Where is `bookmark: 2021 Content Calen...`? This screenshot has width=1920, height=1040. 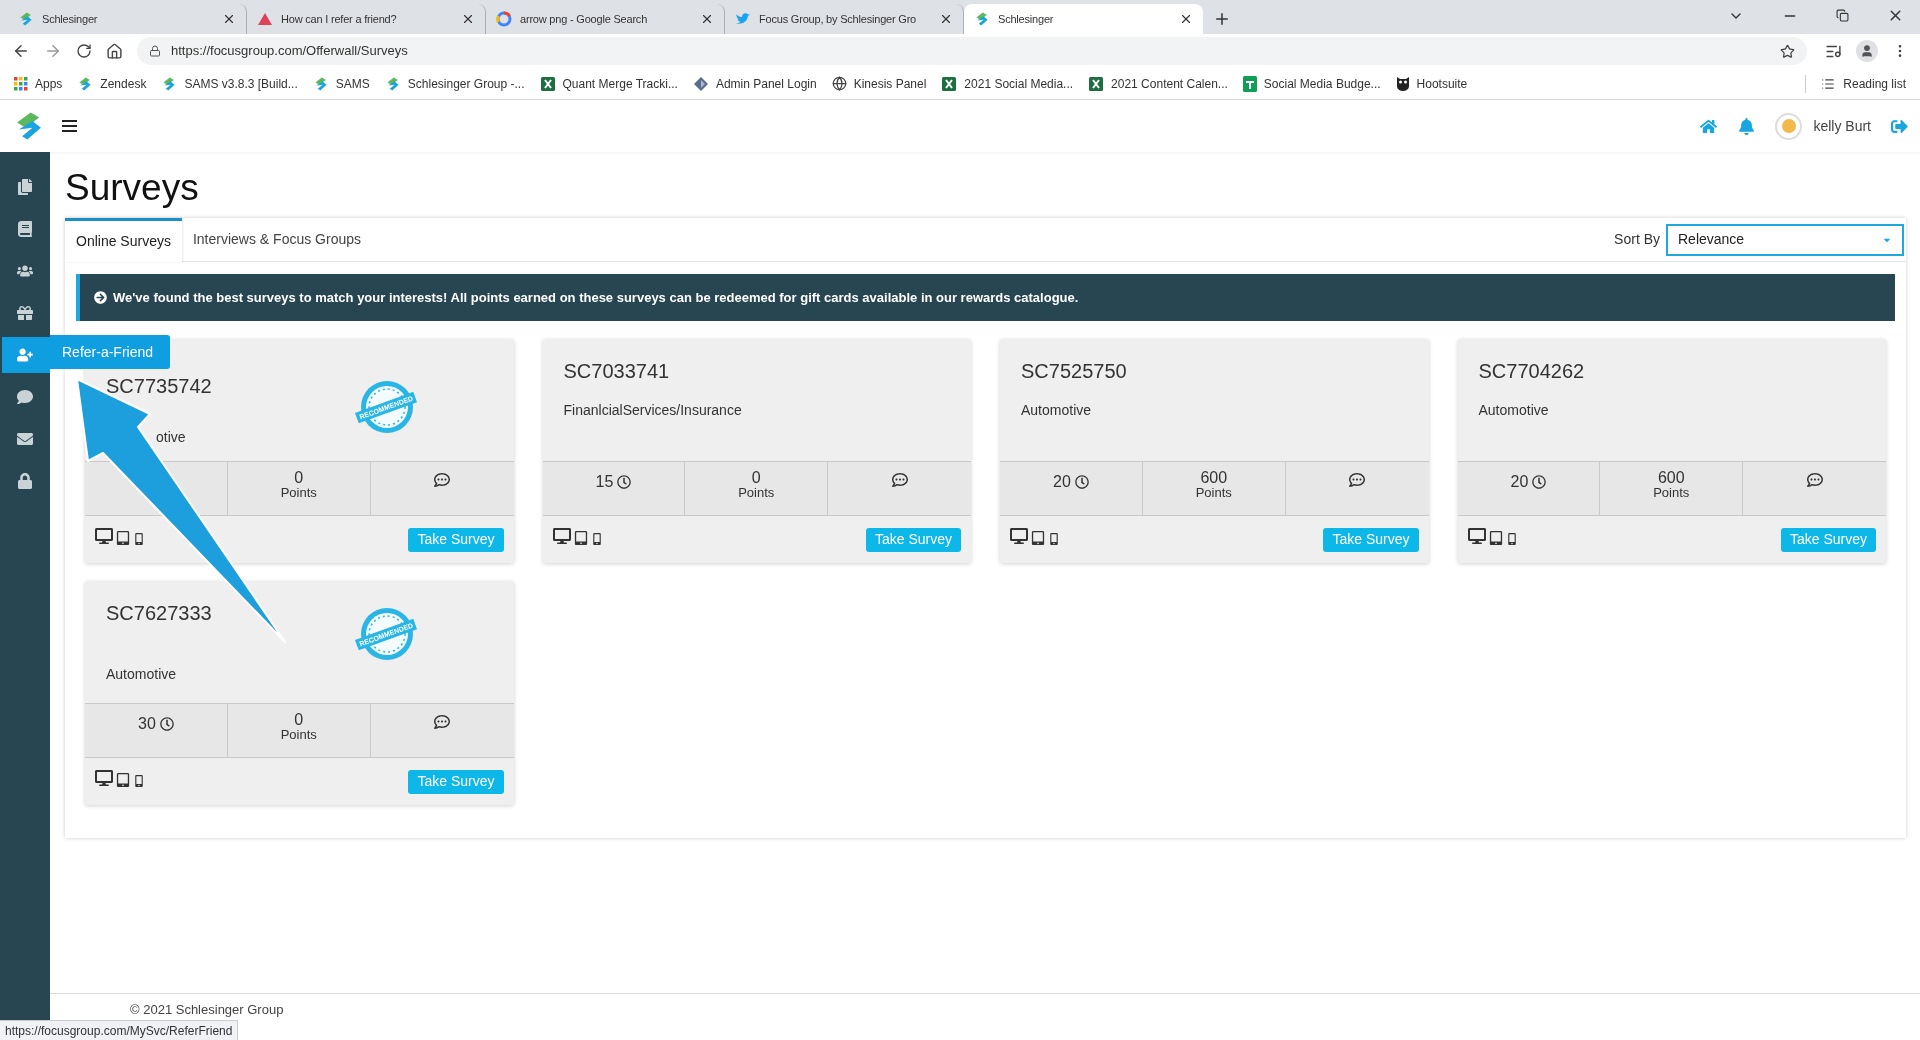
bookmark: 2021 Content Calen... is located at coordinates (1158, 83).